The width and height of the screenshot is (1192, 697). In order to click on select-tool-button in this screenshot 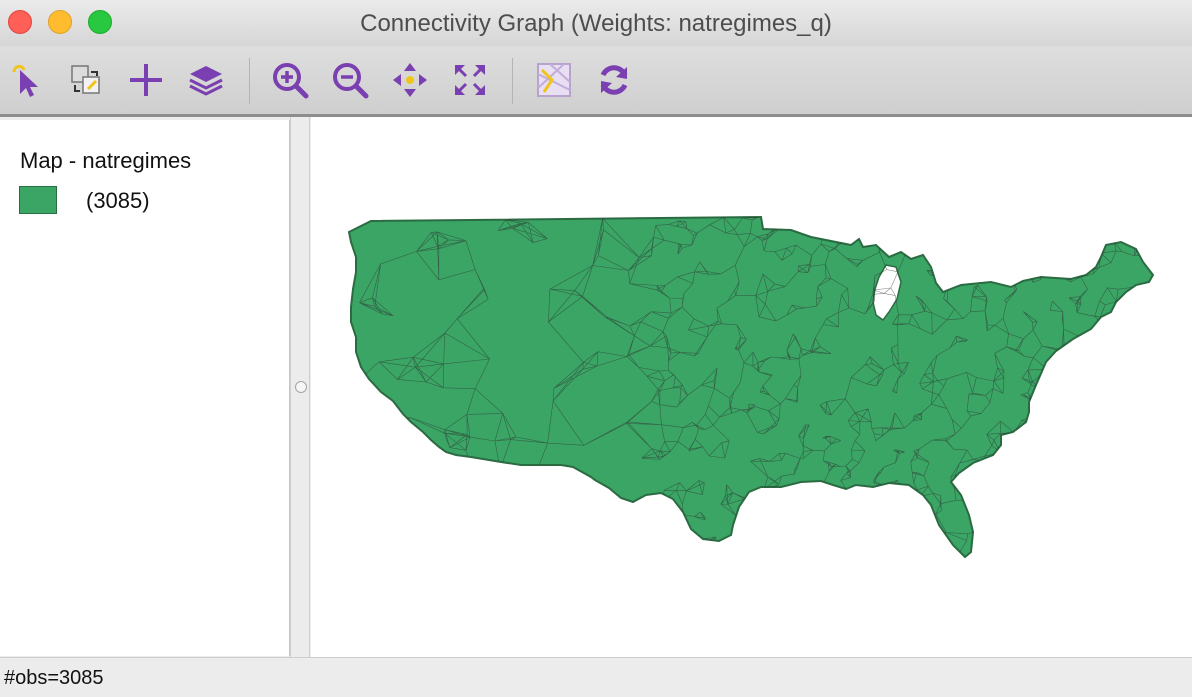, I will do `click(28, 80)`.